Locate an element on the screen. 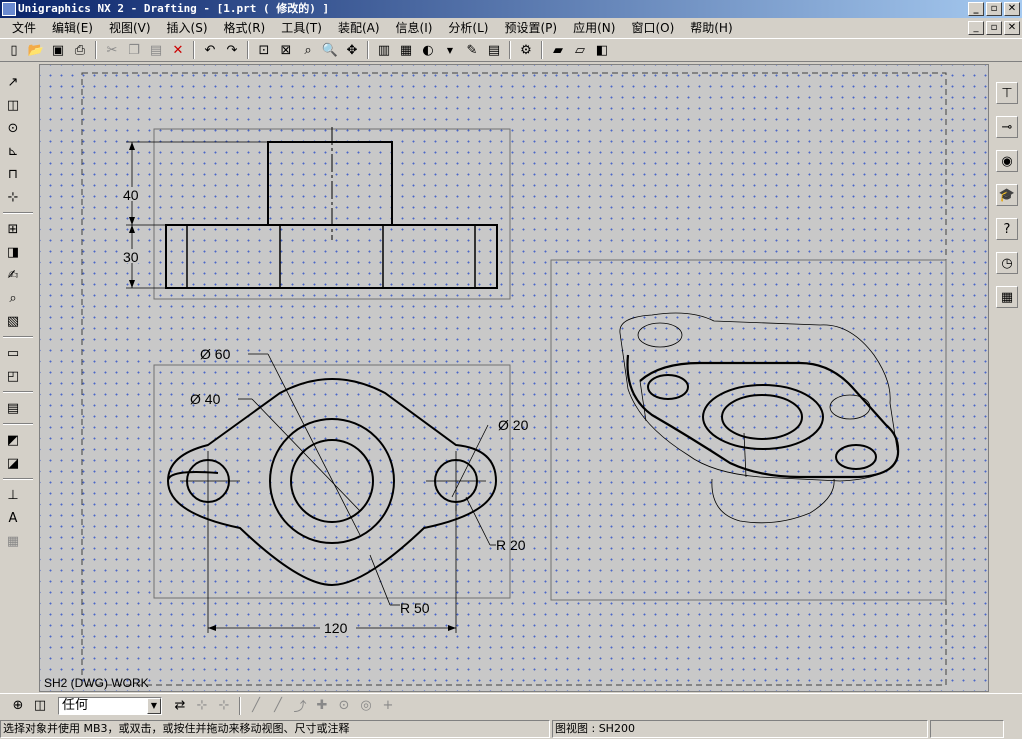  delete-icon: ✕ is located at coordinates (178, 50).